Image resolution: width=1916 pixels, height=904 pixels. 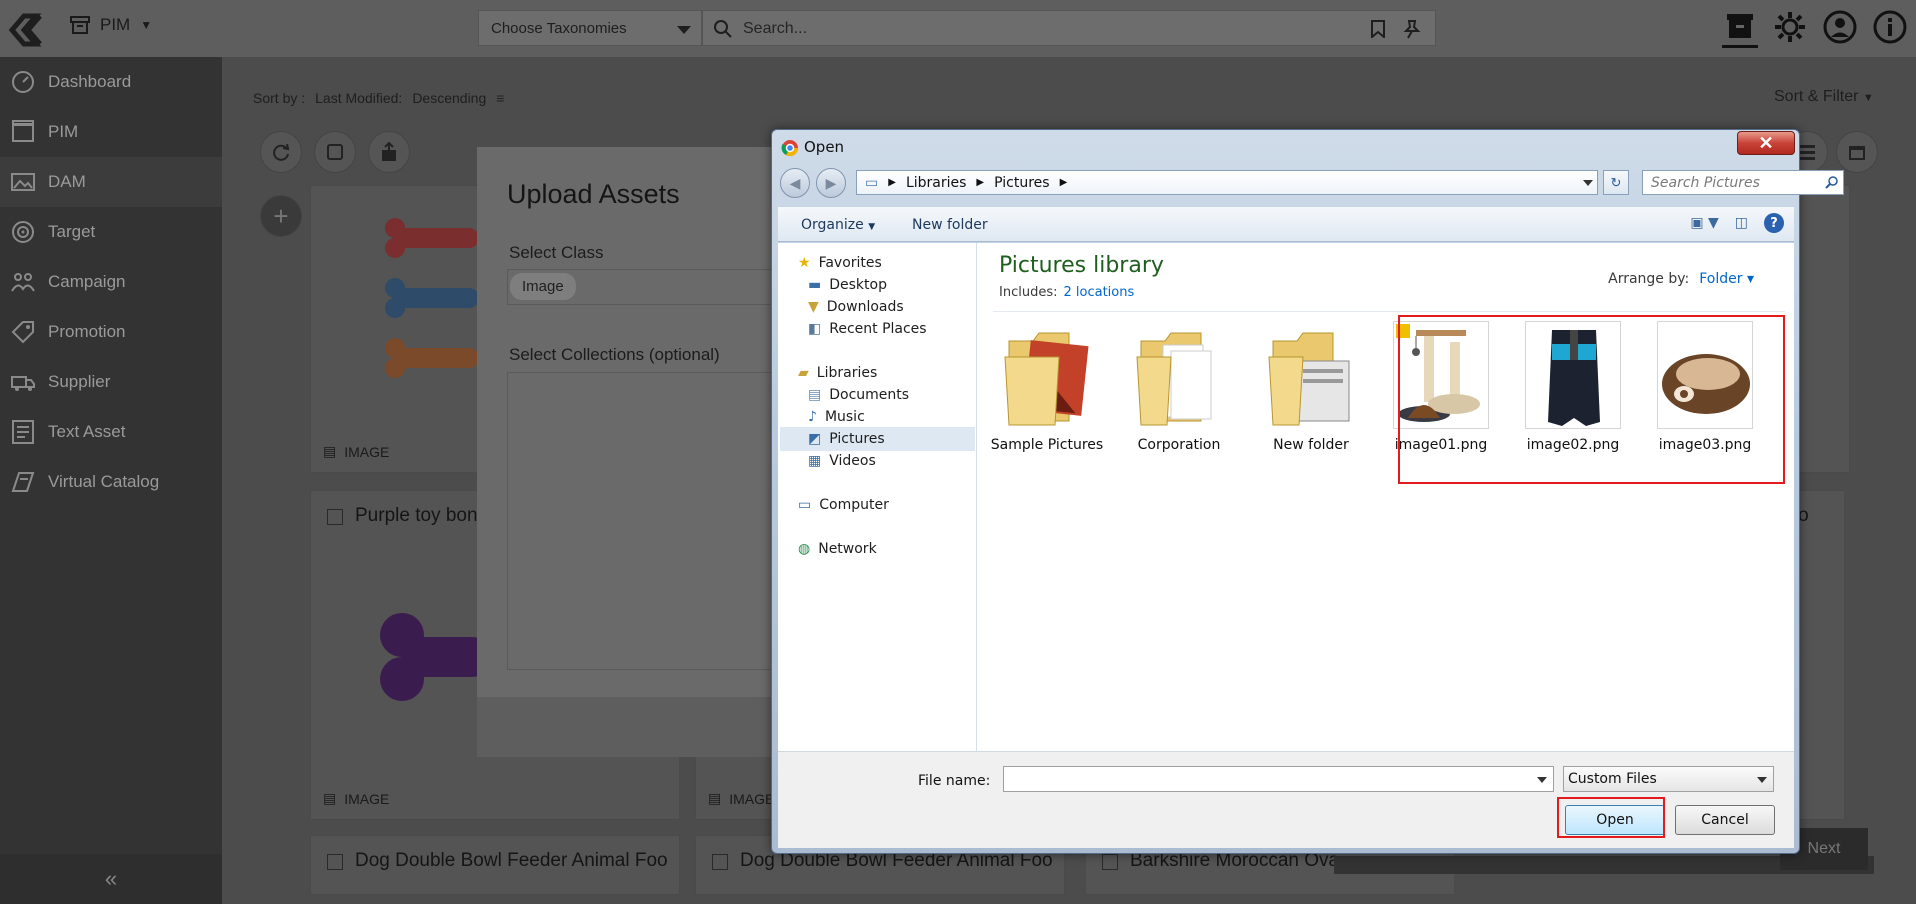 What do you see at coordinates (449, 98) in the screenshot?
I see `sort-direction: Descending` at bounding box center [449, 98].